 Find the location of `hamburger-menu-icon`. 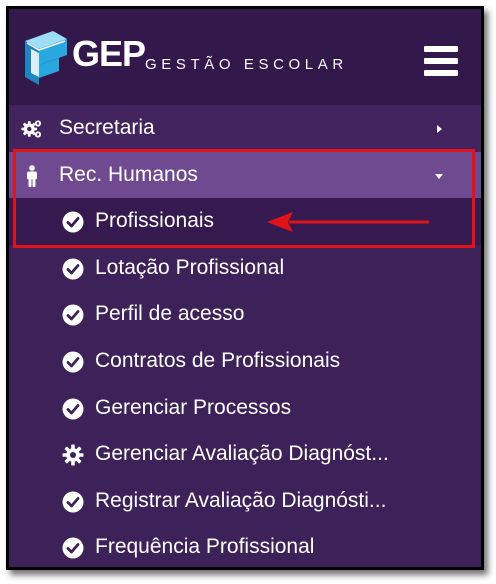

hamburger-menu-icon is located at coordinates (441, 61).